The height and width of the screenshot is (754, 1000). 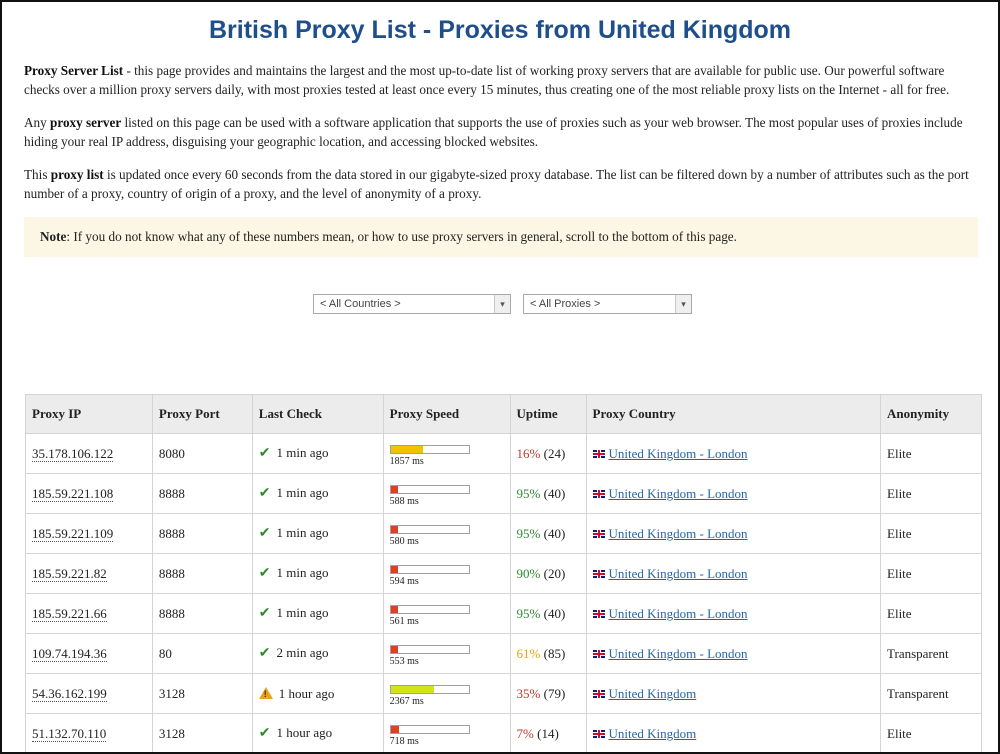 What do you see at coordinates (446, 414) in the screenshot?
I see `column-header: Proxy Speed` at bounding box center [446, 414].